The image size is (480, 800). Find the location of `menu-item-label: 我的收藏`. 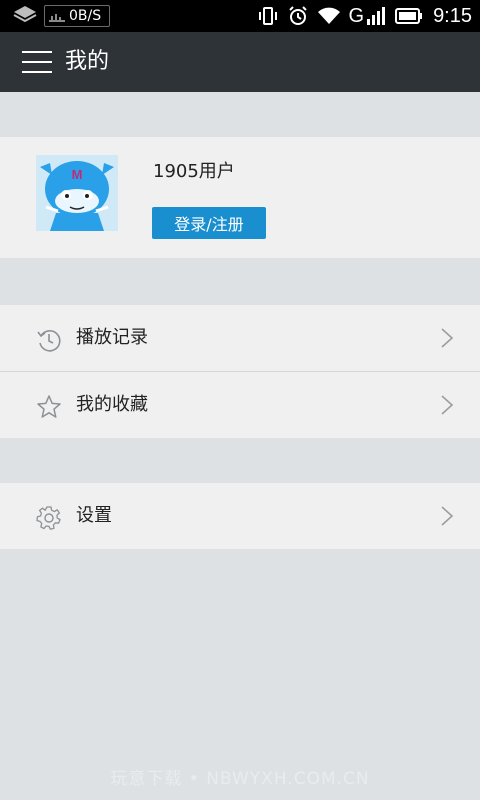

menu-item-label: 我的收藏 is located at coordinates (112, 404).